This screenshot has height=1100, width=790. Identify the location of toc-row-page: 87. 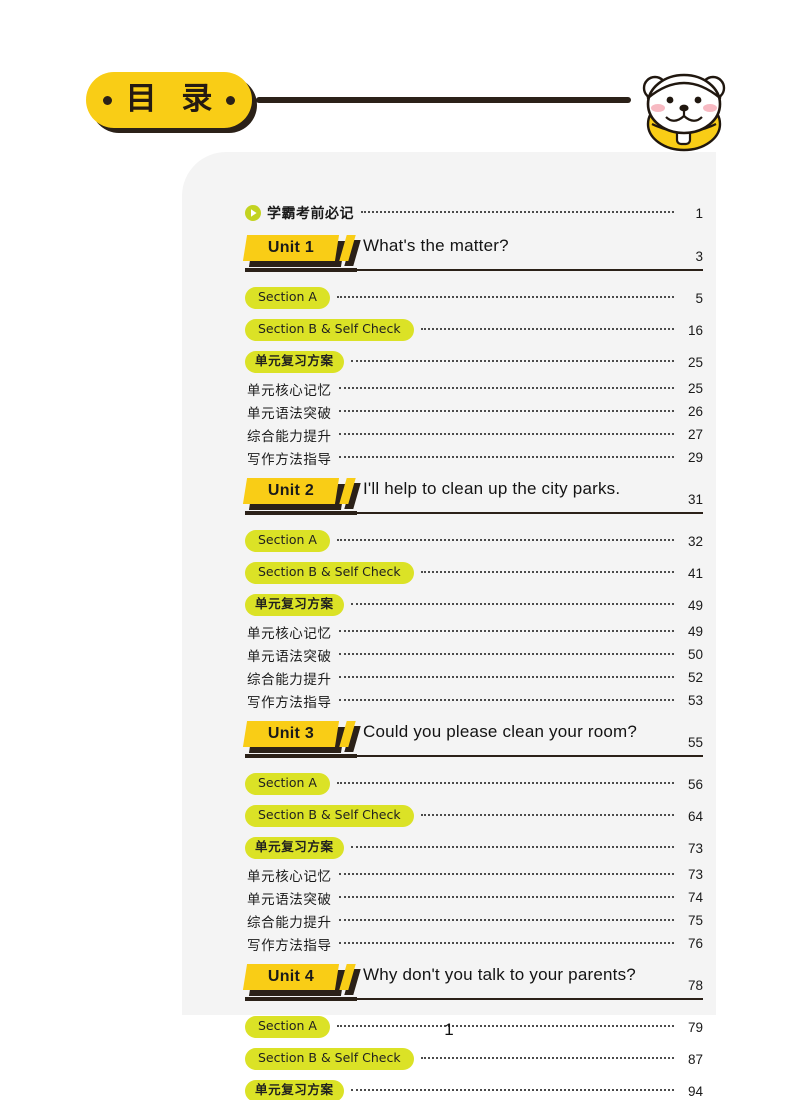
(695, 1059).